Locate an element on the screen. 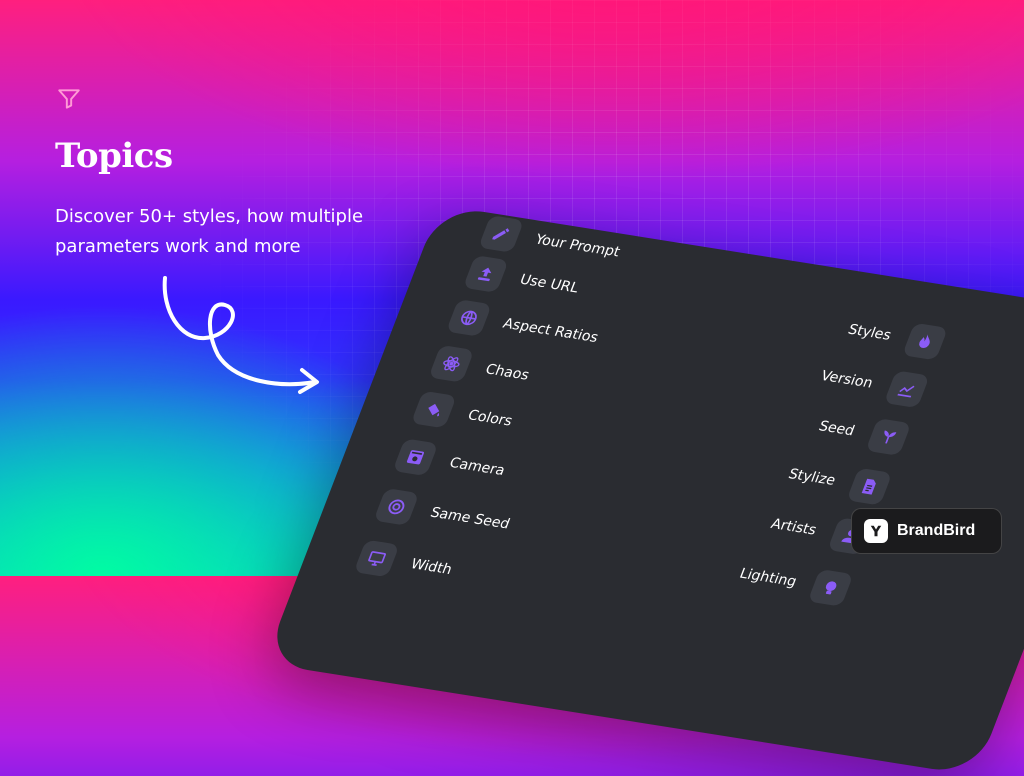  topic-item-version: Version is located at coordinates (872, 384).